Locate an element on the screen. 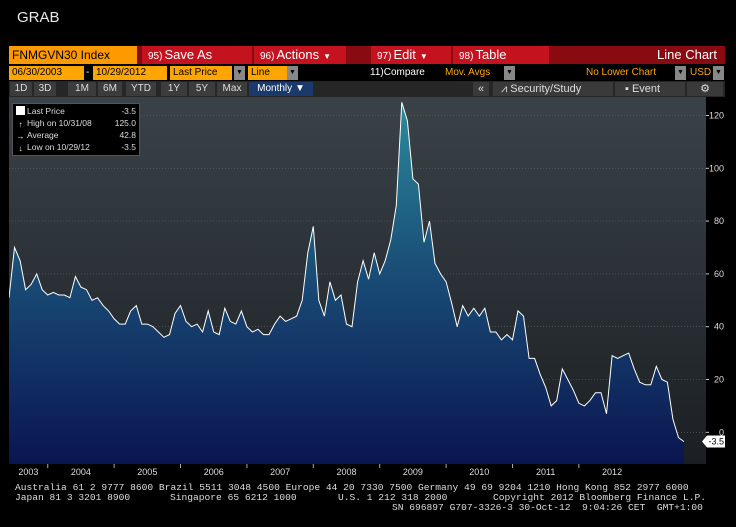 The height and width of the screenshot is (527, 736). security-study-button: ⩘ Security/Study is located at coordinates (553, 89).